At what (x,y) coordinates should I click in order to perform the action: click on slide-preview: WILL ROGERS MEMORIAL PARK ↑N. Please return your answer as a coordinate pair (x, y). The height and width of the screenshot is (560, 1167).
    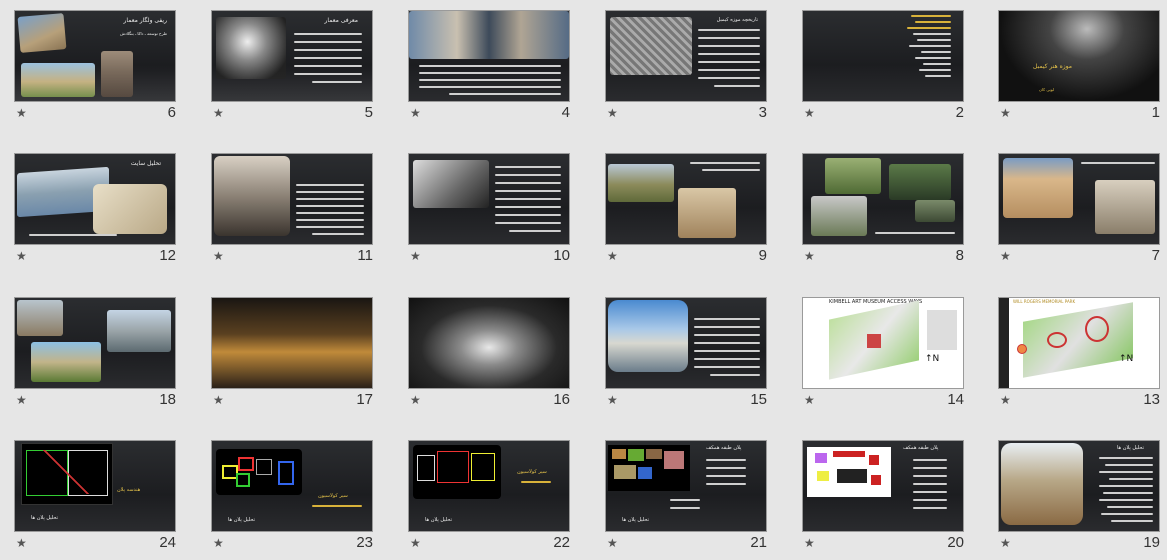
    Looking at the image, I should click on (1079, 343).